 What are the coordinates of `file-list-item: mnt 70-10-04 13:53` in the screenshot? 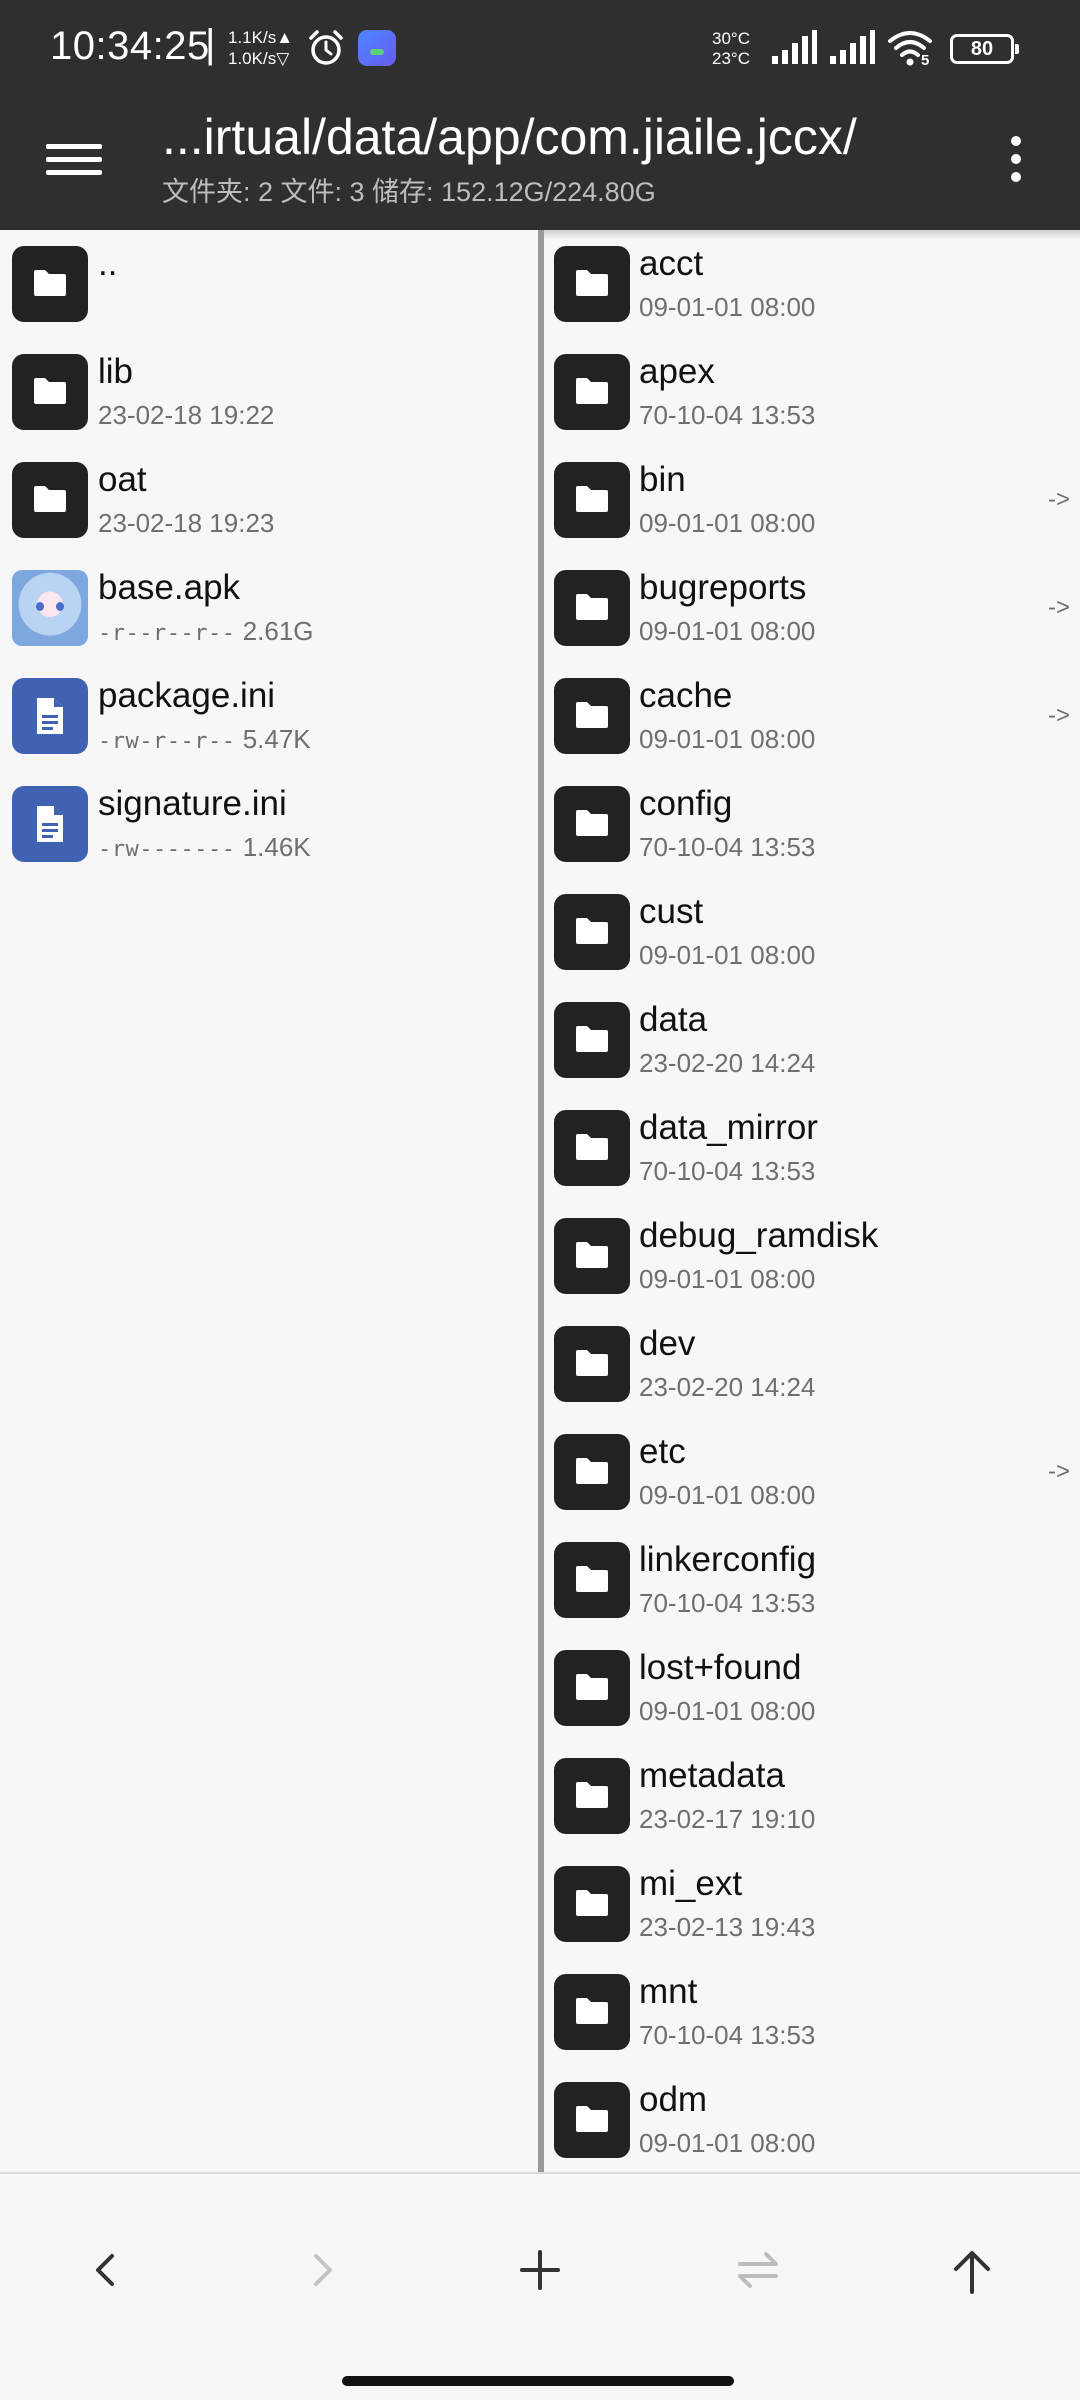 It's located at (812, 2012).